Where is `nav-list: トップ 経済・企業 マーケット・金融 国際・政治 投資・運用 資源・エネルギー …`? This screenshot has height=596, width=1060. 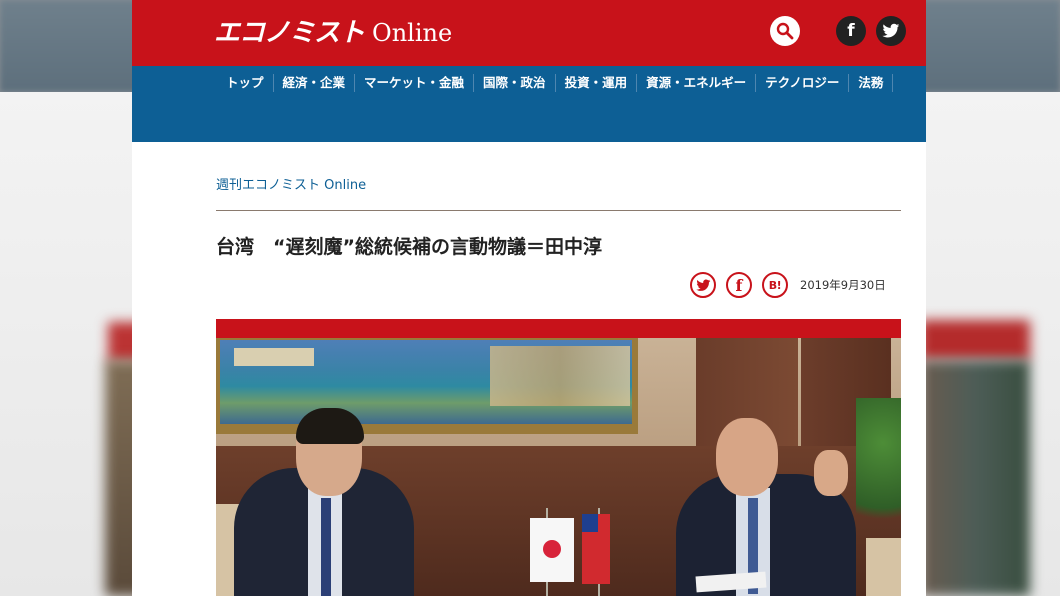
nav-list: トップ 経済・企業 マーケット・金融 国際・政治 投資・運用 資源・エネルギー … is located at coordinates (554, 83).